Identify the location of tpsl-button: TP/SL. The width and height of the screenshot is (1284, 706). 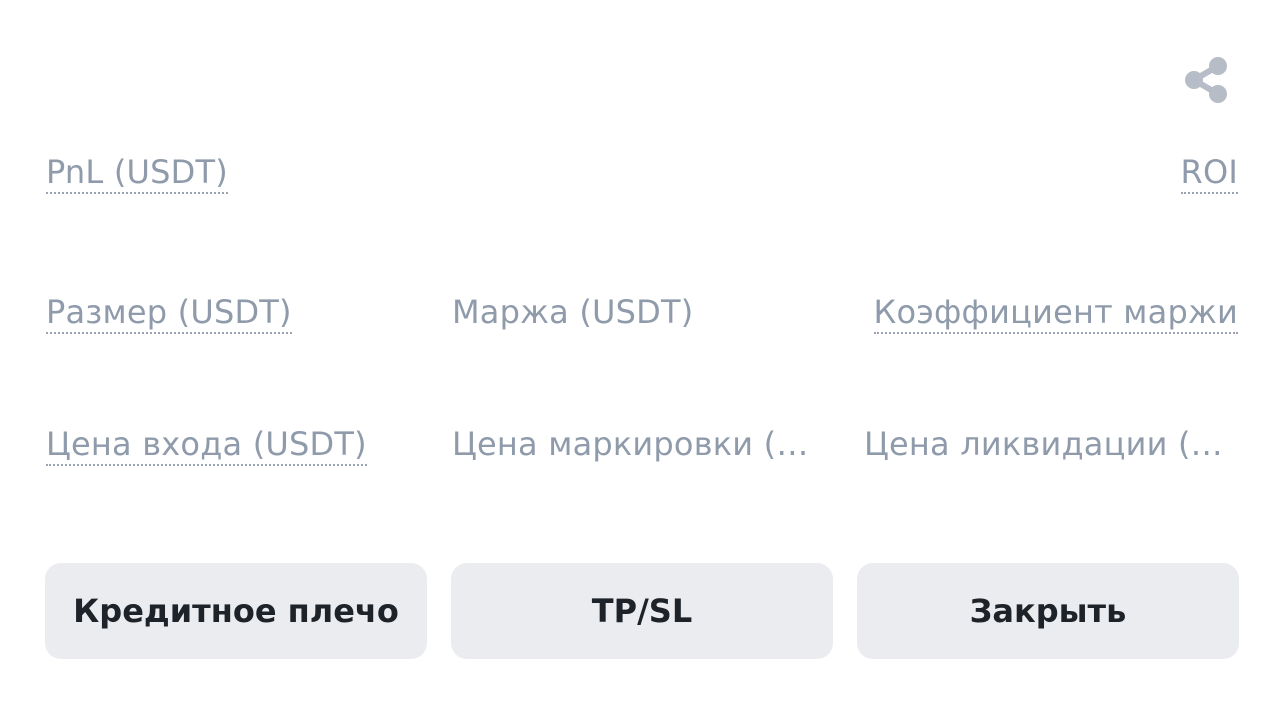
(642, 611).